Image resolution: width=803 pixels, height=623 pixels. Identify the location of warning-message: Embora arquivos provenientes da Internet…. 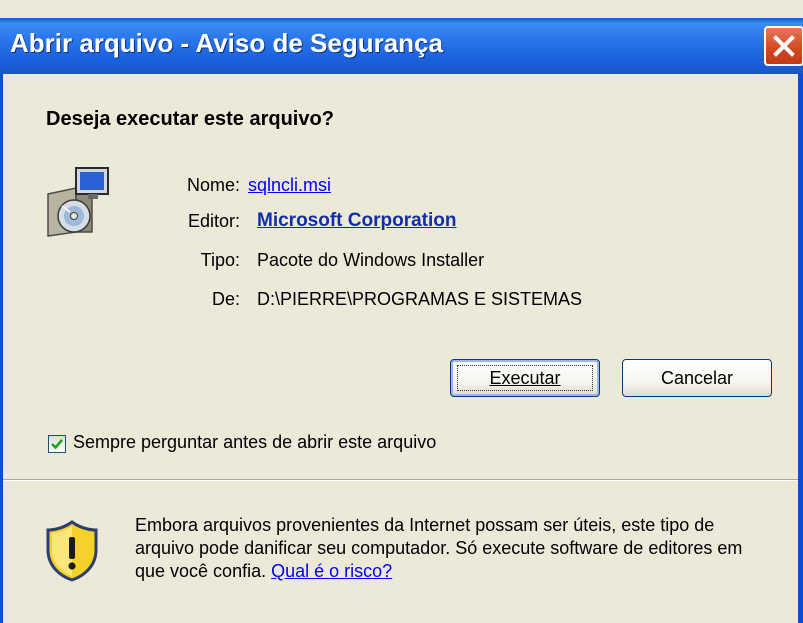
(455, 548).